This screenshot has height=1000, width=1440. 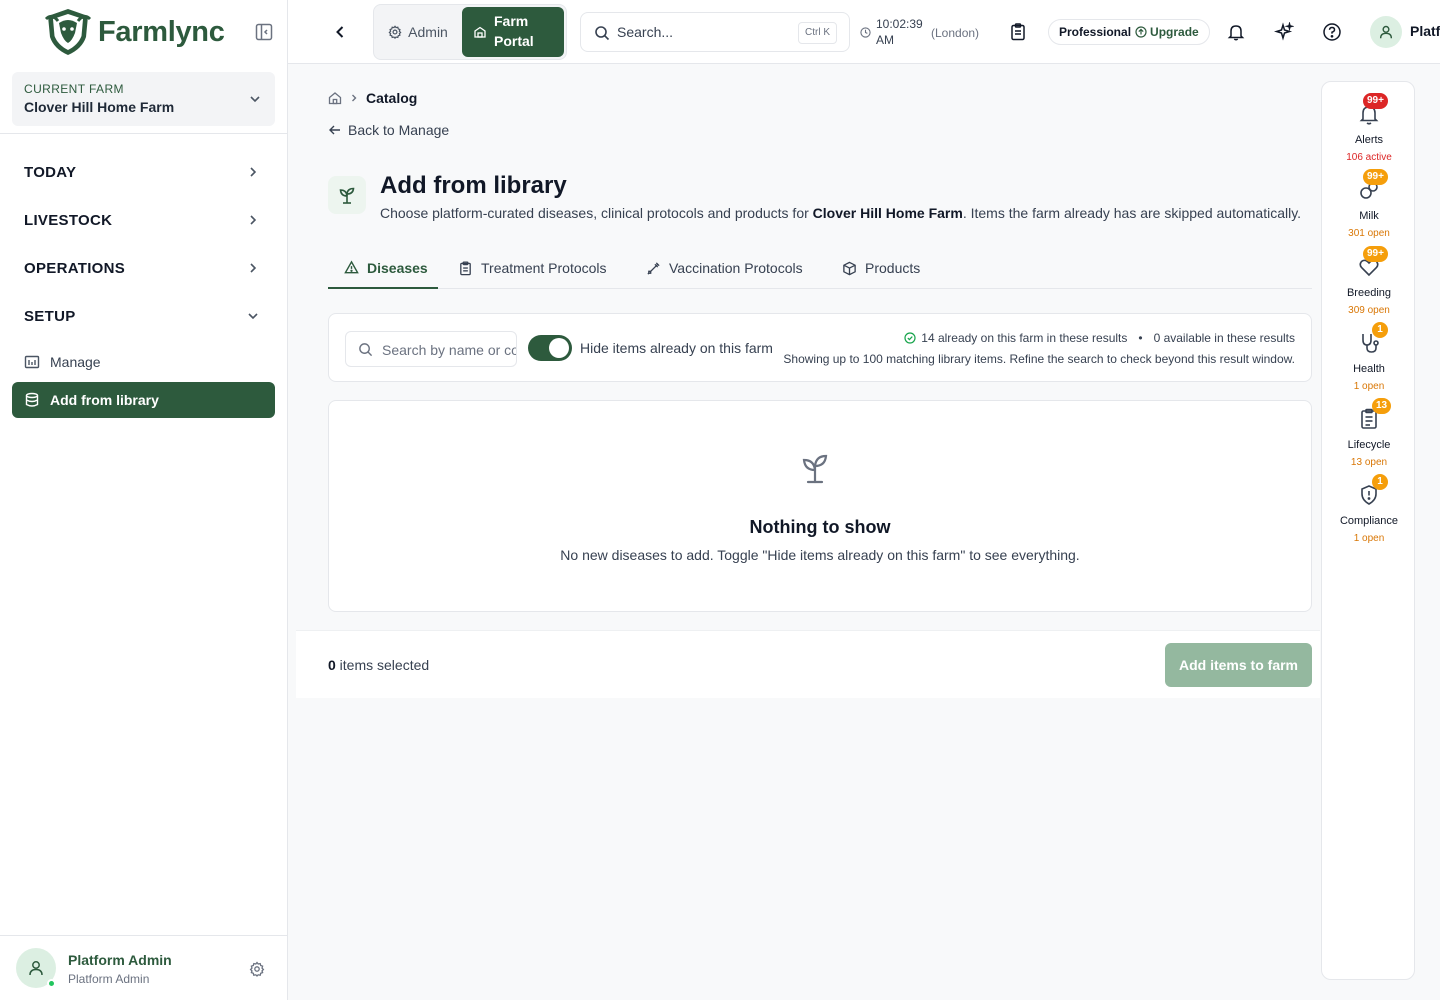 What do you see at coordinates (1386, 32) in the screenshot?
I see `header-avatar` at bounding box center [1386, 32].